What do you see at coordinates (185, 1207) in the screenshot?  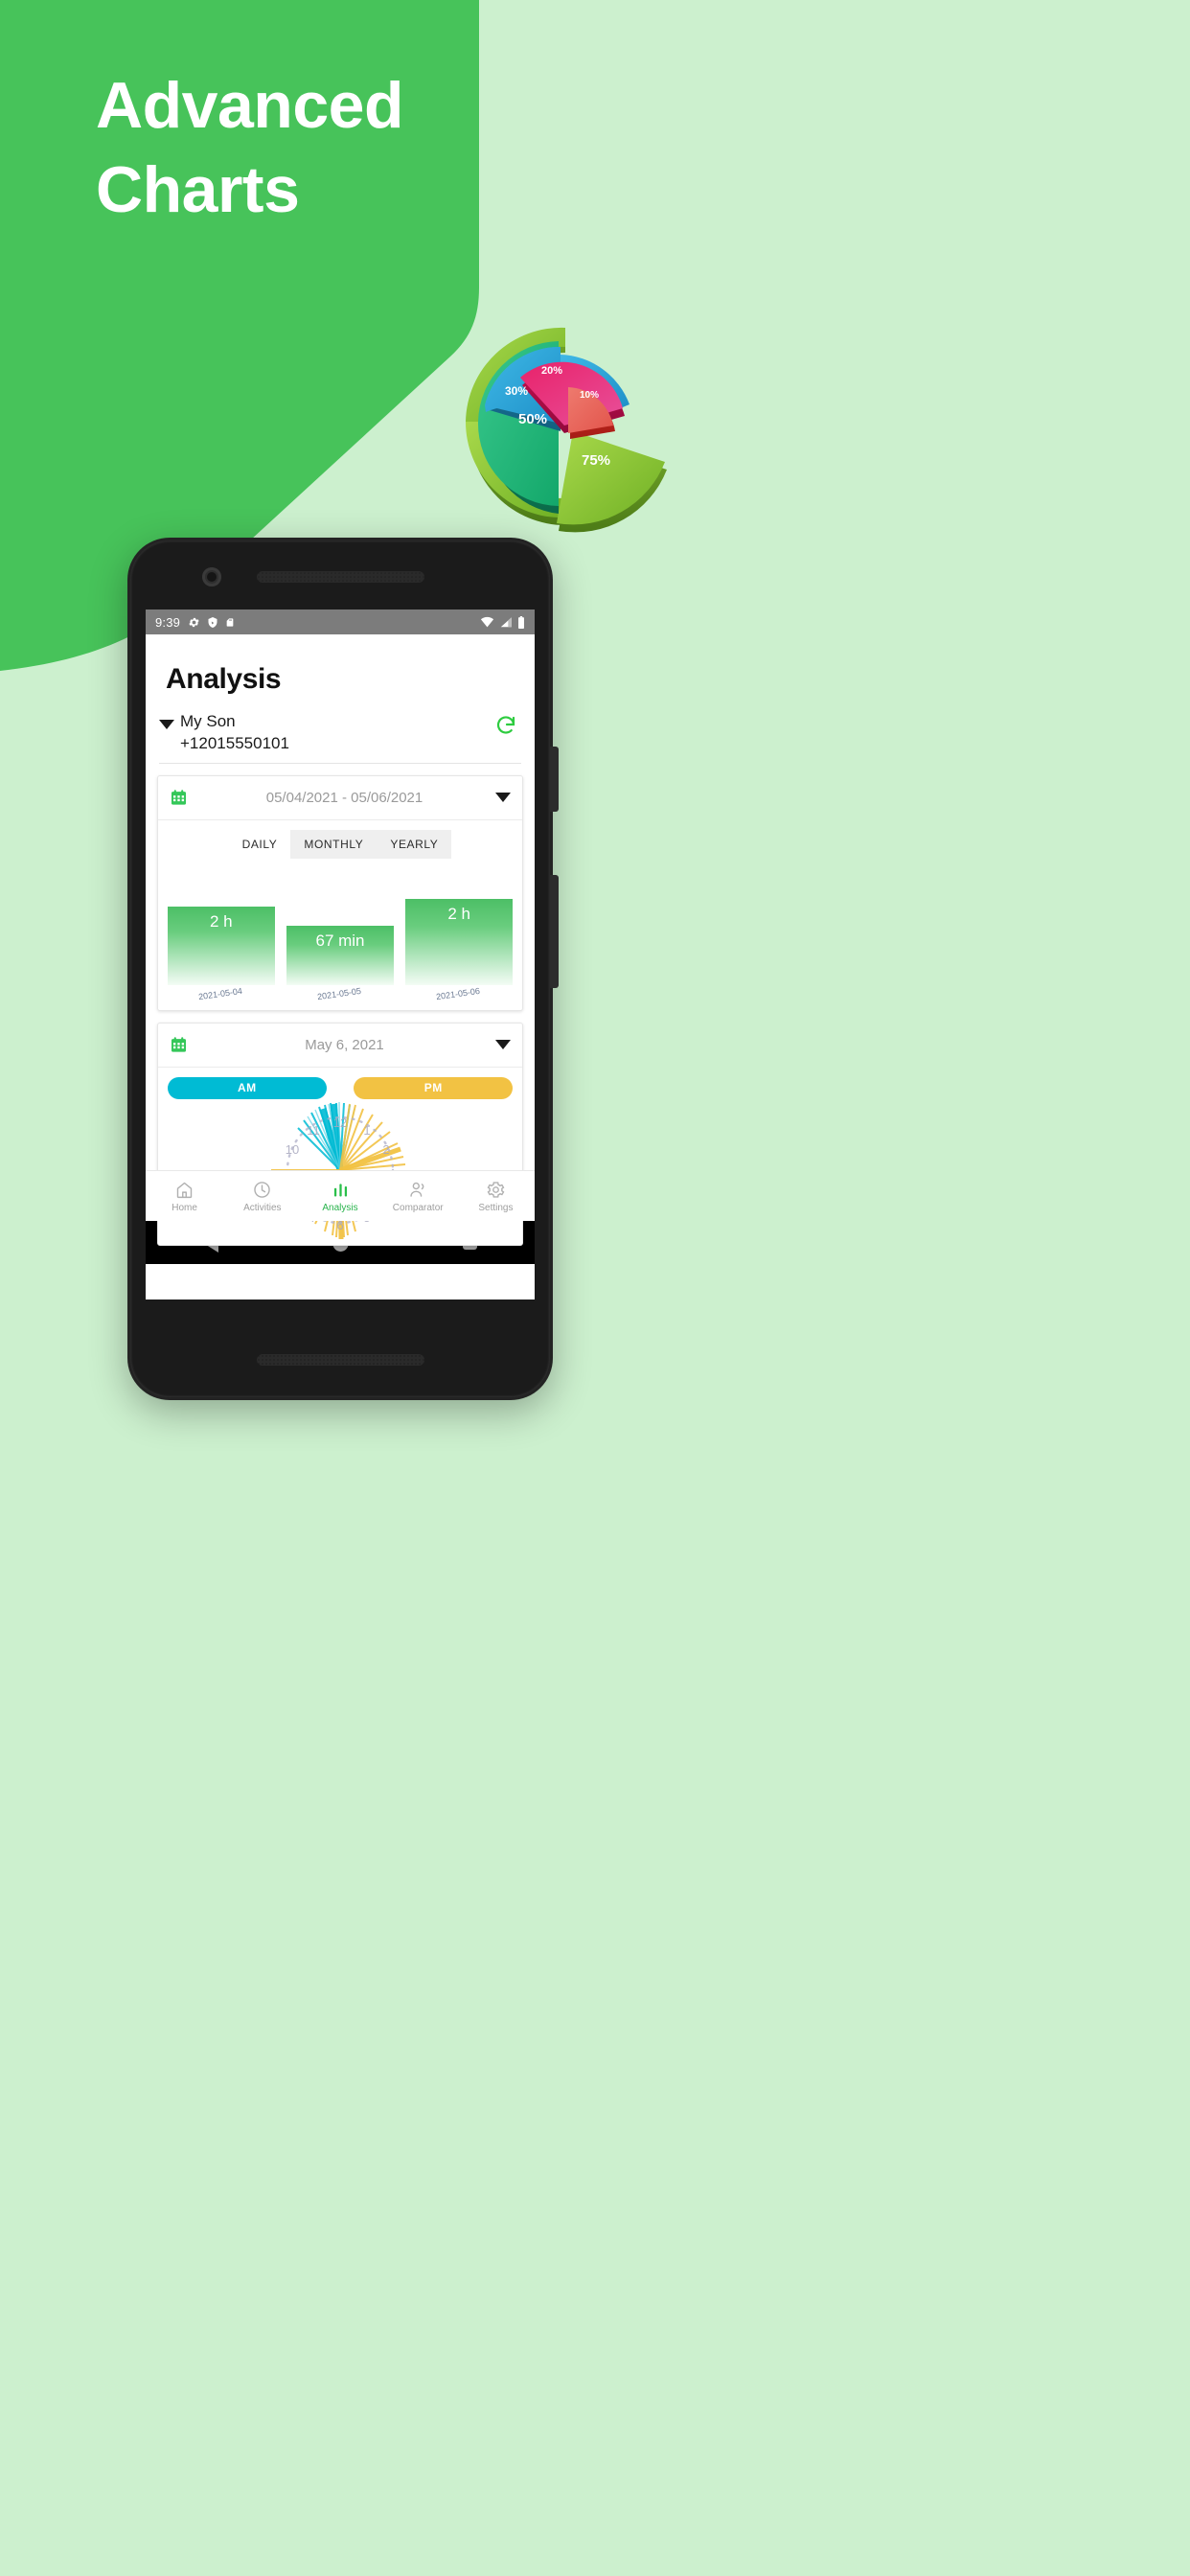 I see `nav-label-home: Home` at bounding box center [185, 1207].